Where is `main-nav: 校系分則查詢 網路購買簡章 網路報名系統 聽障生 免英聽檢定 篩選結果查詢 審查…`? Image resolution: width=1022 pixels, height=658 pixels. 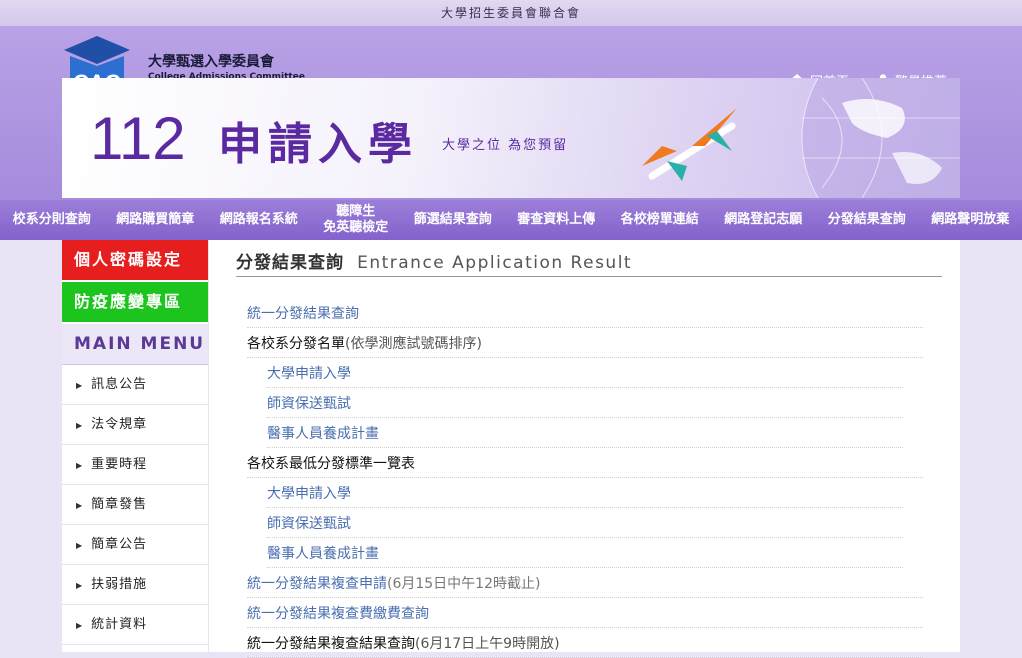
main-nav: 校系分則查詢 網路購買簡章 網路報名系統 聽障生 免英聽檢定 篩選結果查詢 審查… is located at coordinates (511, 220).